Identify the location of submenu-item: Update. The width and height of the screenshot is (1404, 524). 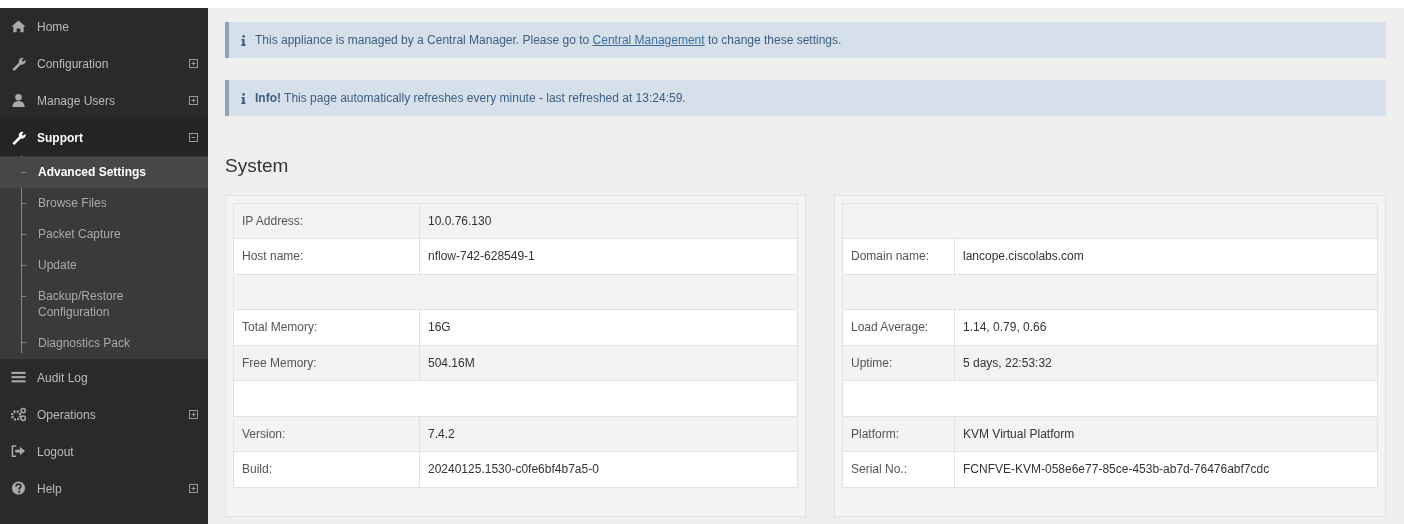
(104, 265).